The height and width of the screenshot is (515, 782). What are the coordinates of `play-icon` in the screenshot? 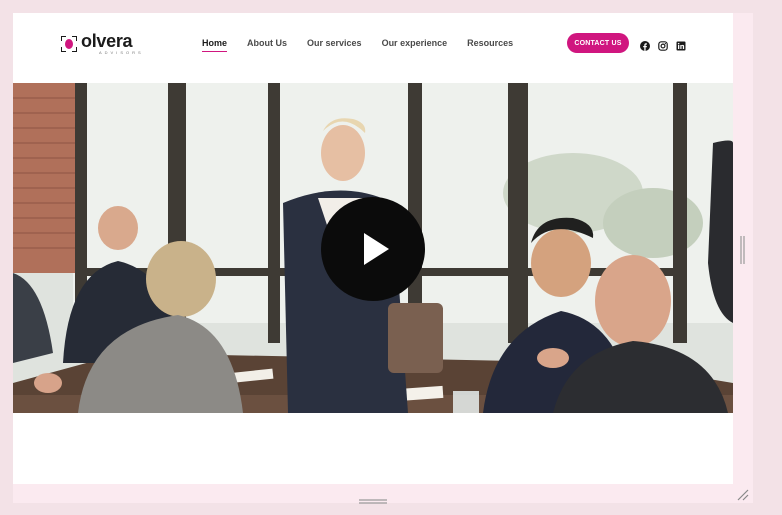 It's located at (376, 249).